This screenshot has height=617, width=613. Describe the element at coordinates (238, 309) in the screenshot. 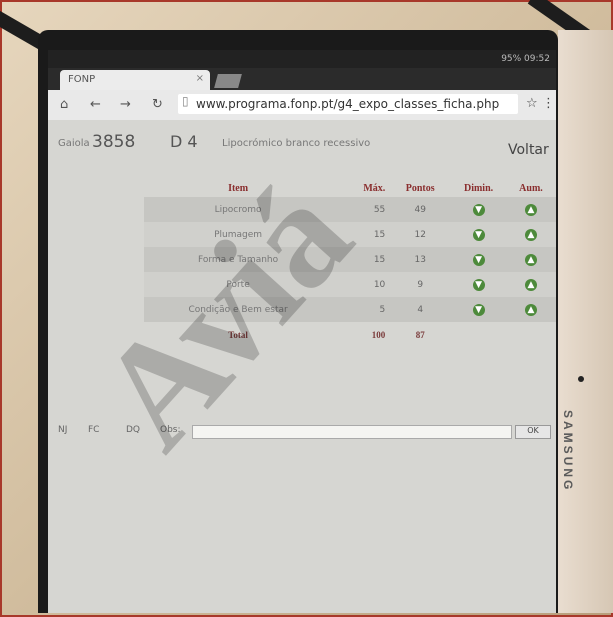

I see `row-item: Condição e Bem estar` at that location.